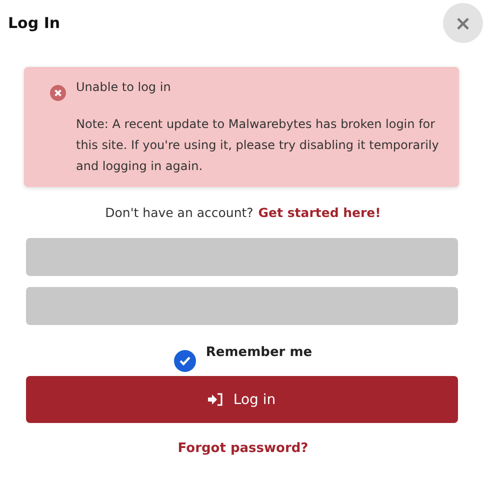  I want to click on alert-message: Note: A recent update to Malwarebytes has broken login for this site. If you're using it, please try disabling it temporarily and logging in again., so click(258, 145).